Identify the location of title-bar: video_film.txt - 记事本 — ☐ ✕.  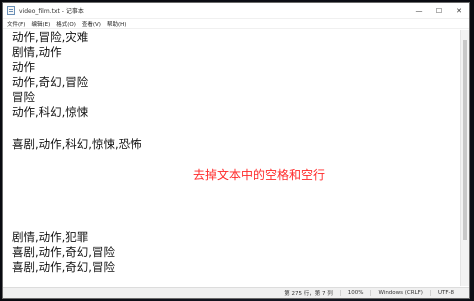
(236, 11).